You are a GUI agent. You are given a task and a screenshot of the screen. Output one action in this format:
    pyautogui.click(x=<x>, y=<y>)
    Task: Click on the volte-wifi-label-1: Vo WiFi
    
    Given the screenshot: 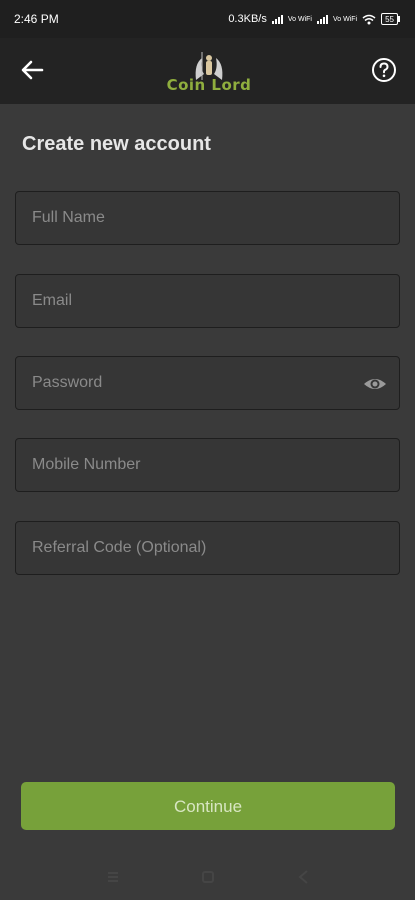 What is the action you would take?
    pyautogui.click(x=299, y=19)
    